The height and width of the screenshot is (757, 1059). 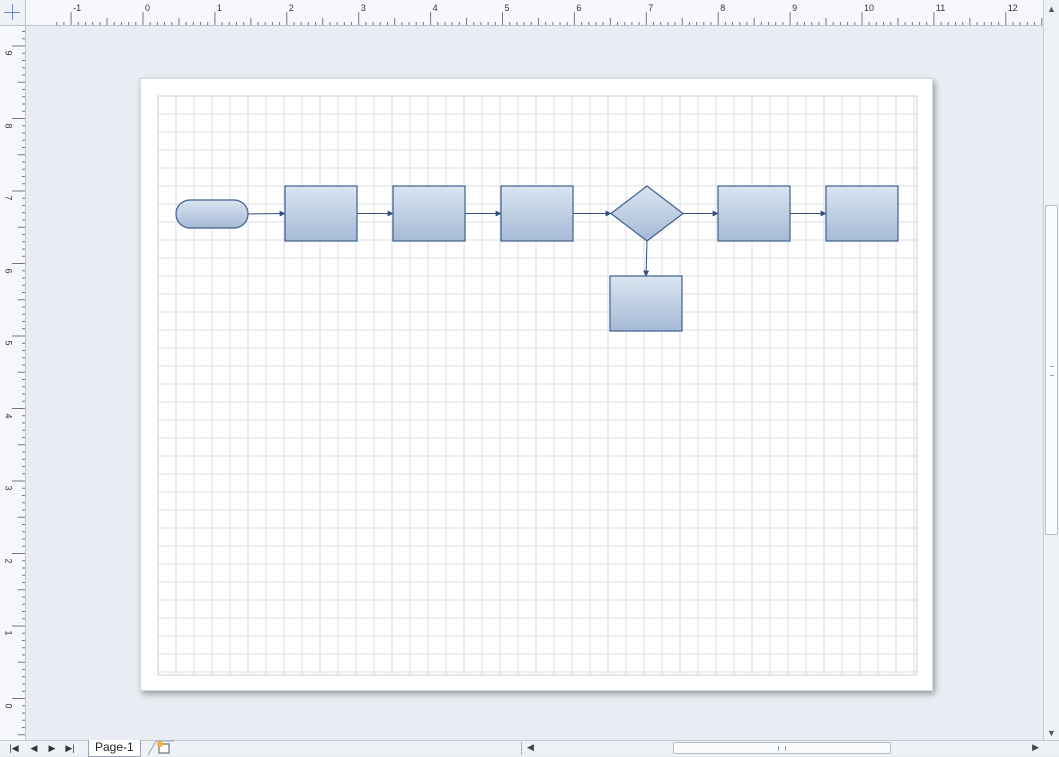 I want to click on horizontal-scroll-thumb, so click(x=782, y=748).